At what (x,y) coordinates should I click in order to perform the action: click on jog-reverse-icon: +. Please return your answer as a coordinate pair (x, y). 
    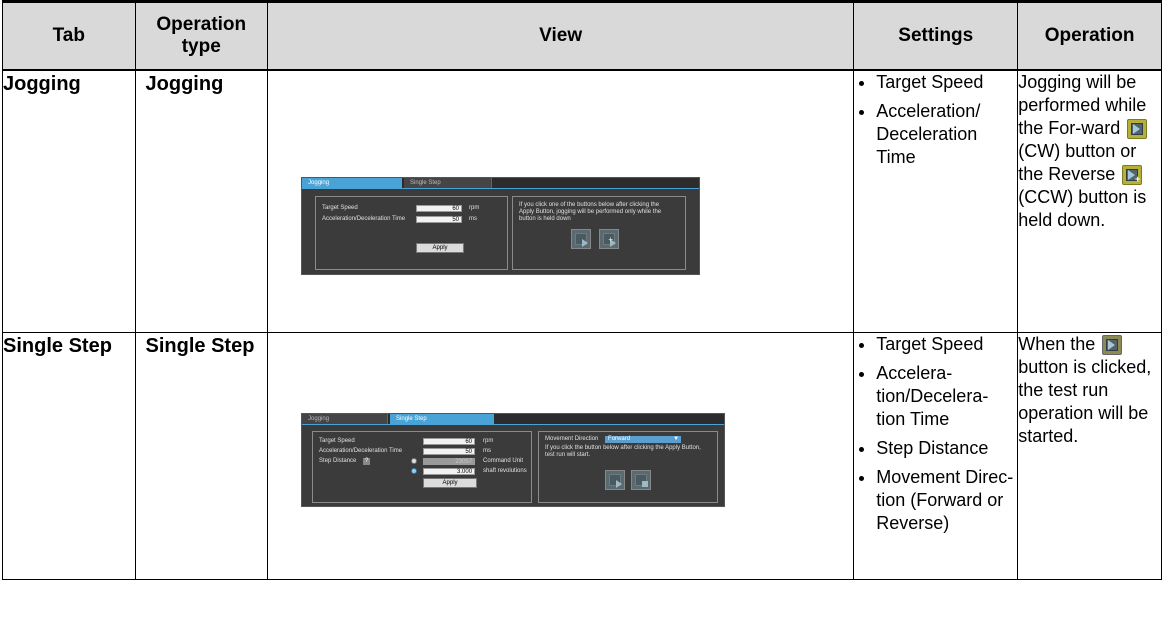
    Looking at the image, I should click on (610, 240).